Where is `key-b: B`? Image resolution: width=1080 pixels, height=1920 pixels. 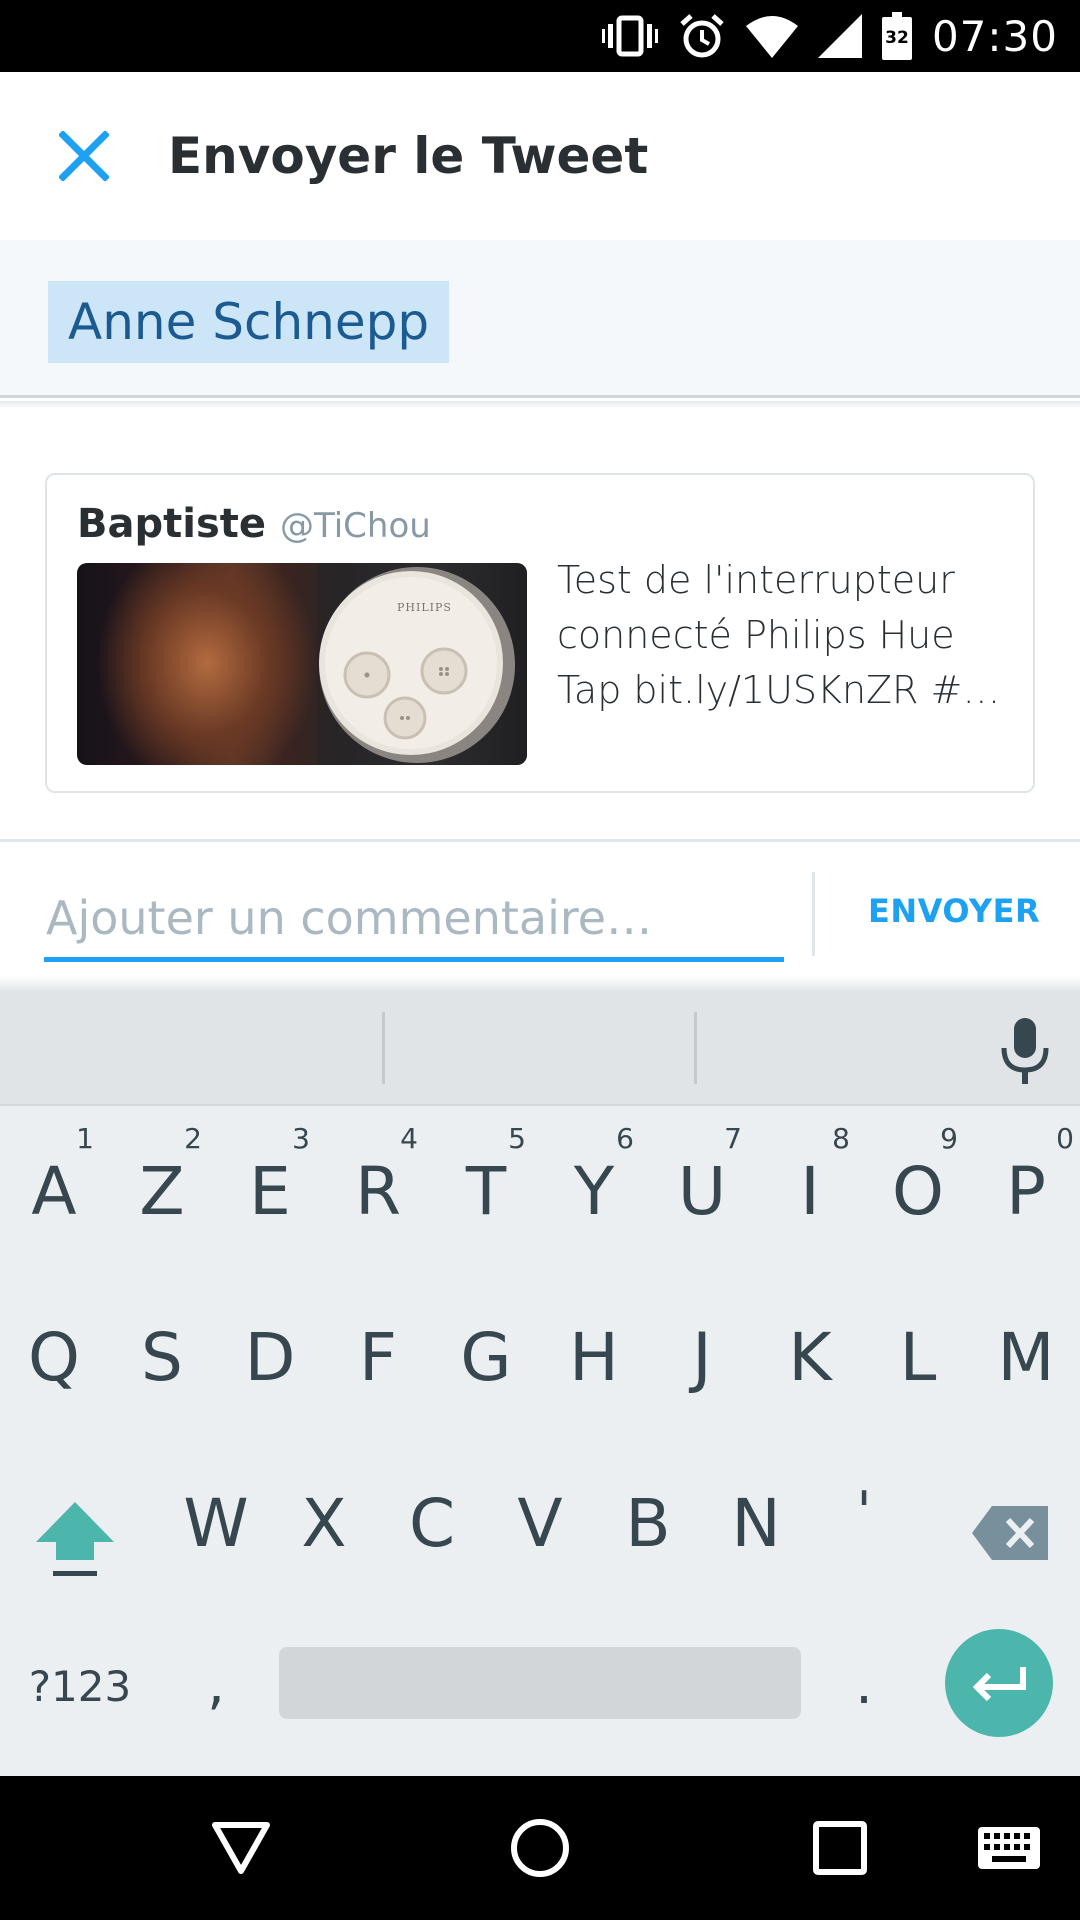
key-b: B is located at coordinates (648, 1515).